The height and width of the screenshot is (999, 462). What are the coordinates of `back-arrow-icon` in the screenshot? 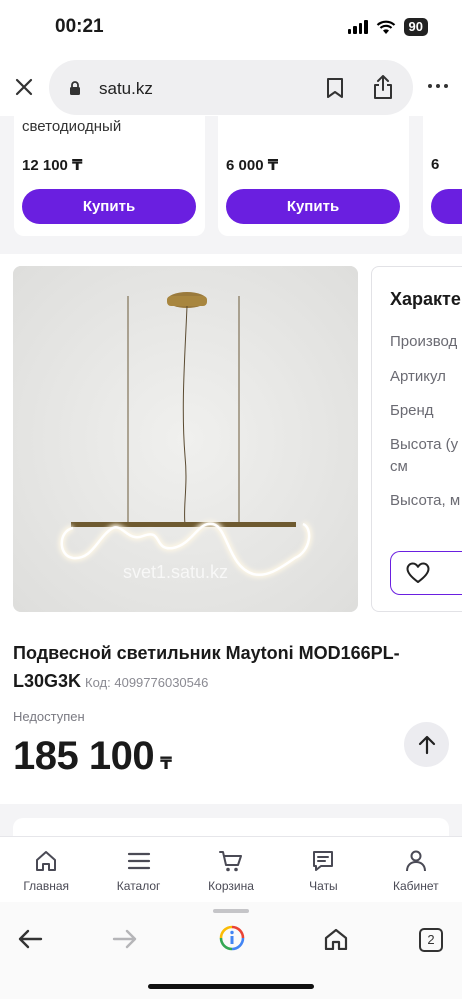 It's located at (30, 939).